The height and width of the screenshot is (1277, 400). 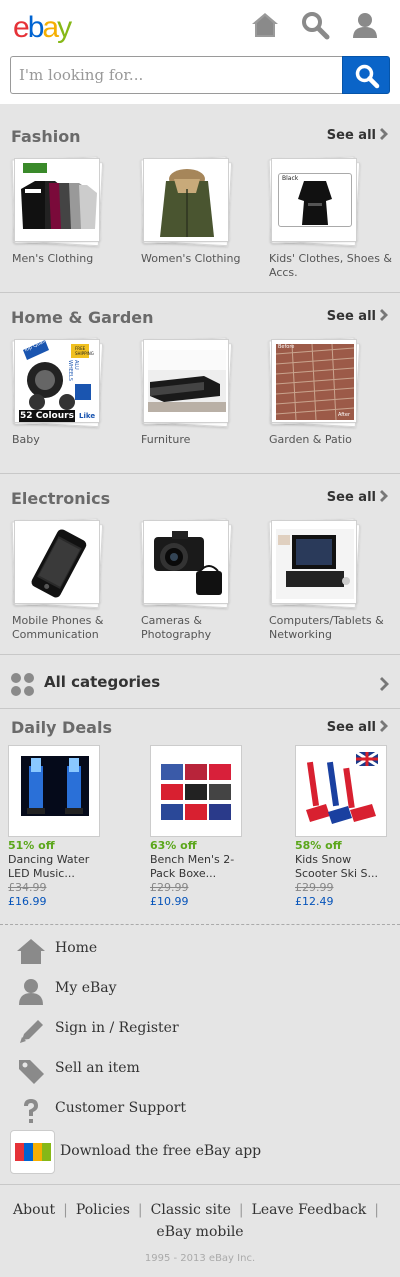 What do you see at coordinates (61, 498) in the screenshot?
I see `section-title: Electronics` at bounding box center [61, 498].